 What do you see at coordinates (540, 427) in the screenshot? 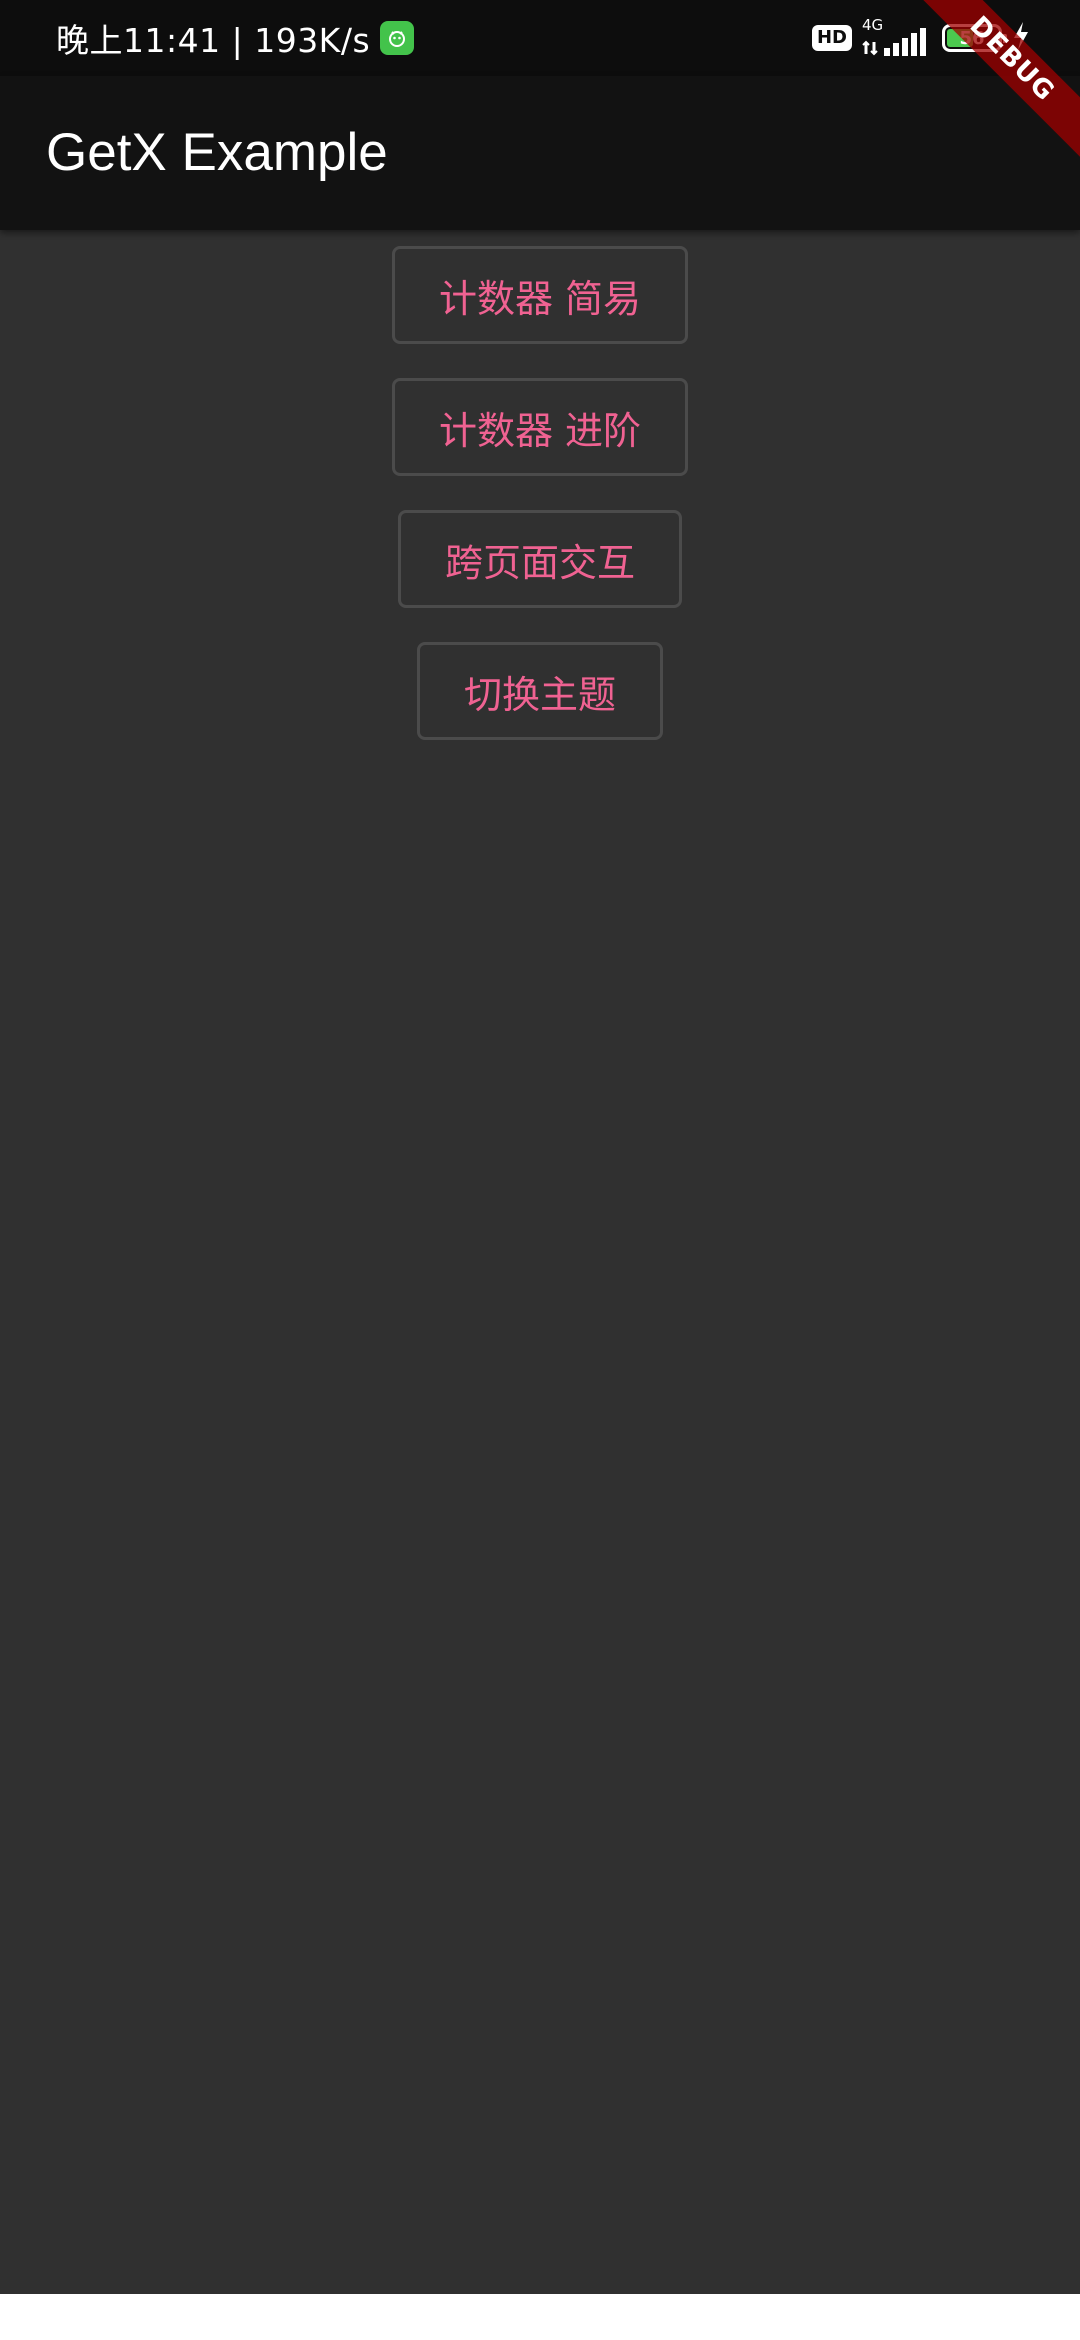
I see `counter-advanced-button: 计数器 进阶` at bounding box center [540, 427].